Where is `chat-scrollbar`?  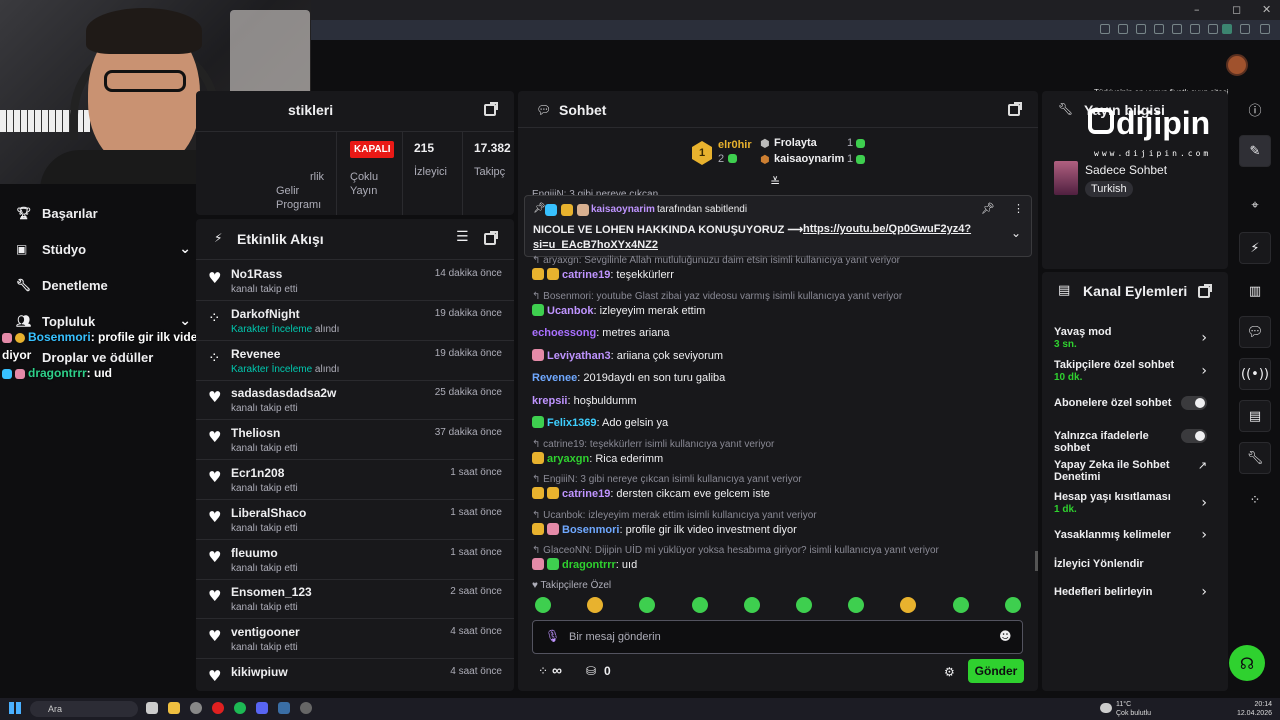 chat-scrollbar is located at coordinates (1036, 561).